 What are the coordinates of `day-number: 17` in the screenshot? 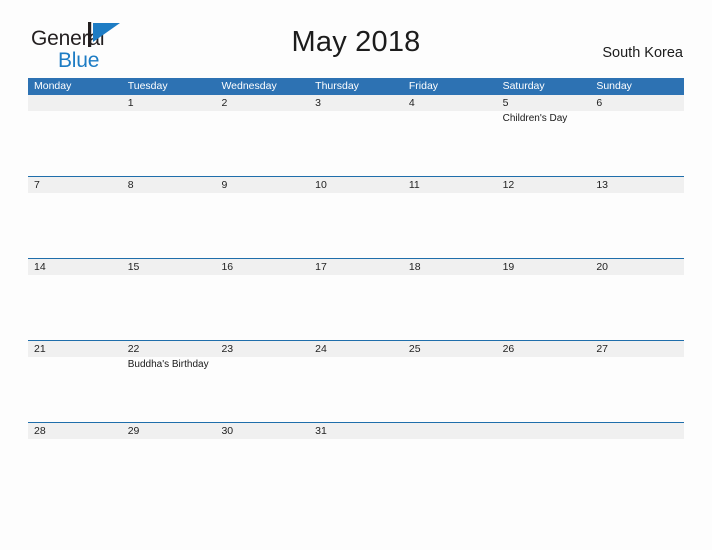 It's located at (356, 267).